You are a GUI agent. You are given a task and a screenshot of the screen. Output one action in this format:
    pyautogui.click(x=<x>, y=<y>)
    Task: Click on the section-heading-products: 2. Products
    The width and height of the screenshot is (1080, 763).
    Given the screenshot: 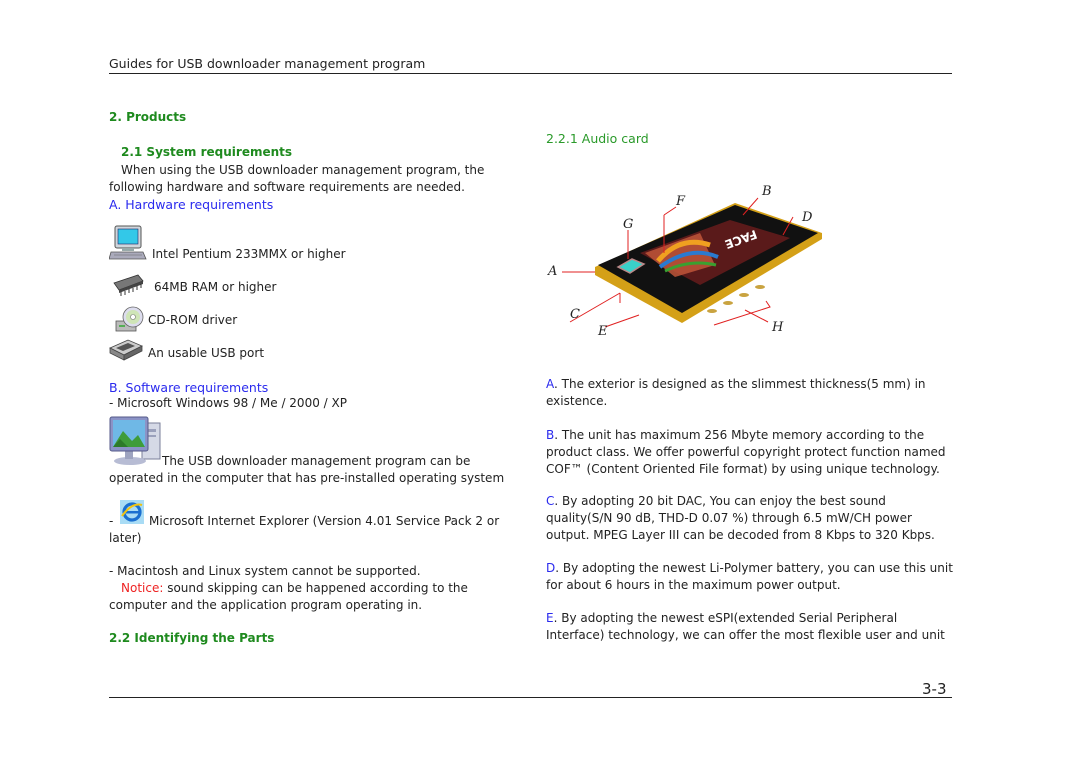 What is the action you would take?
    pyautogui.click(x=148, y=117)
    